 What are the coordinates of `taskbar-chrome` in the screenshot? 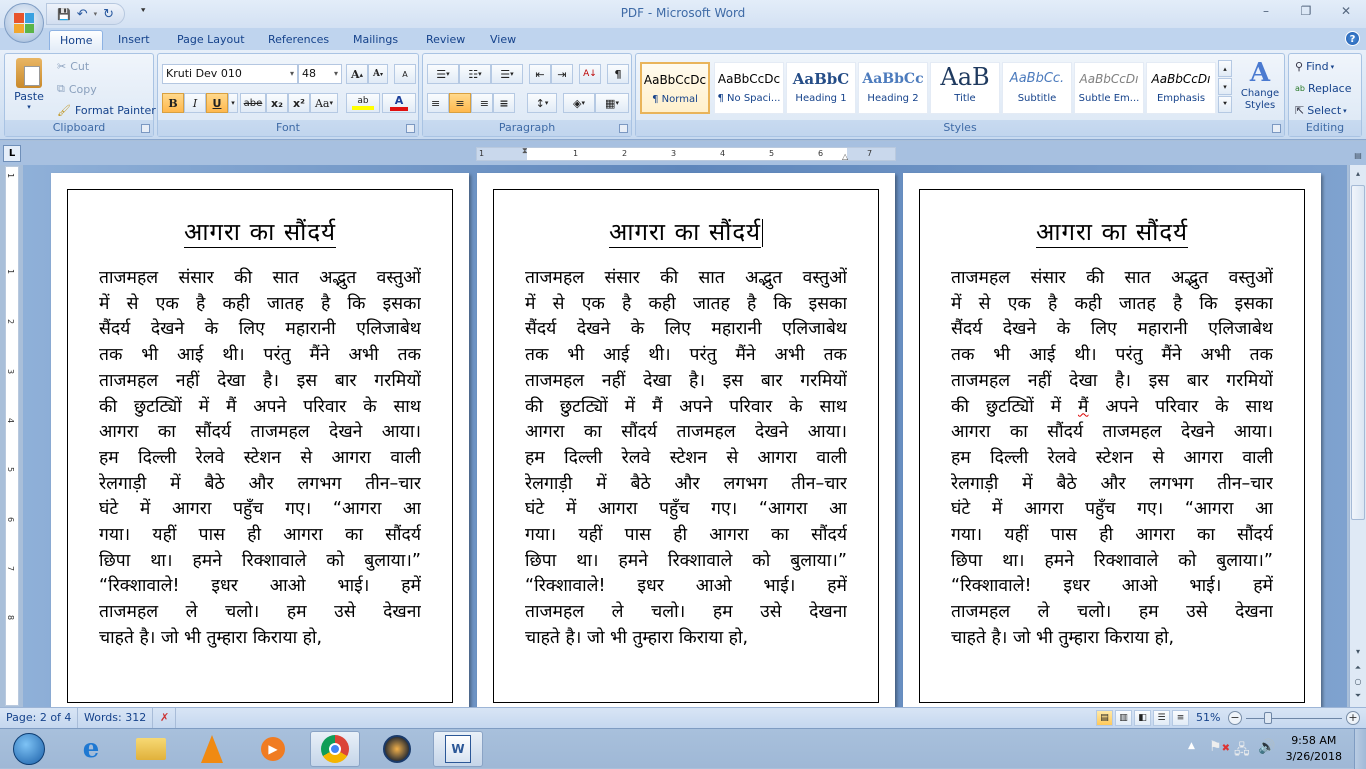 It's located at (335, 749).